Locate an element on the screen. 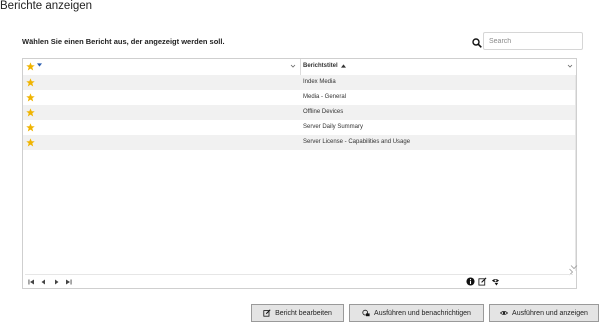 The width and height of the screenshot is (604, 326). title-column-menu-icon is located at coordinates (570, 66).